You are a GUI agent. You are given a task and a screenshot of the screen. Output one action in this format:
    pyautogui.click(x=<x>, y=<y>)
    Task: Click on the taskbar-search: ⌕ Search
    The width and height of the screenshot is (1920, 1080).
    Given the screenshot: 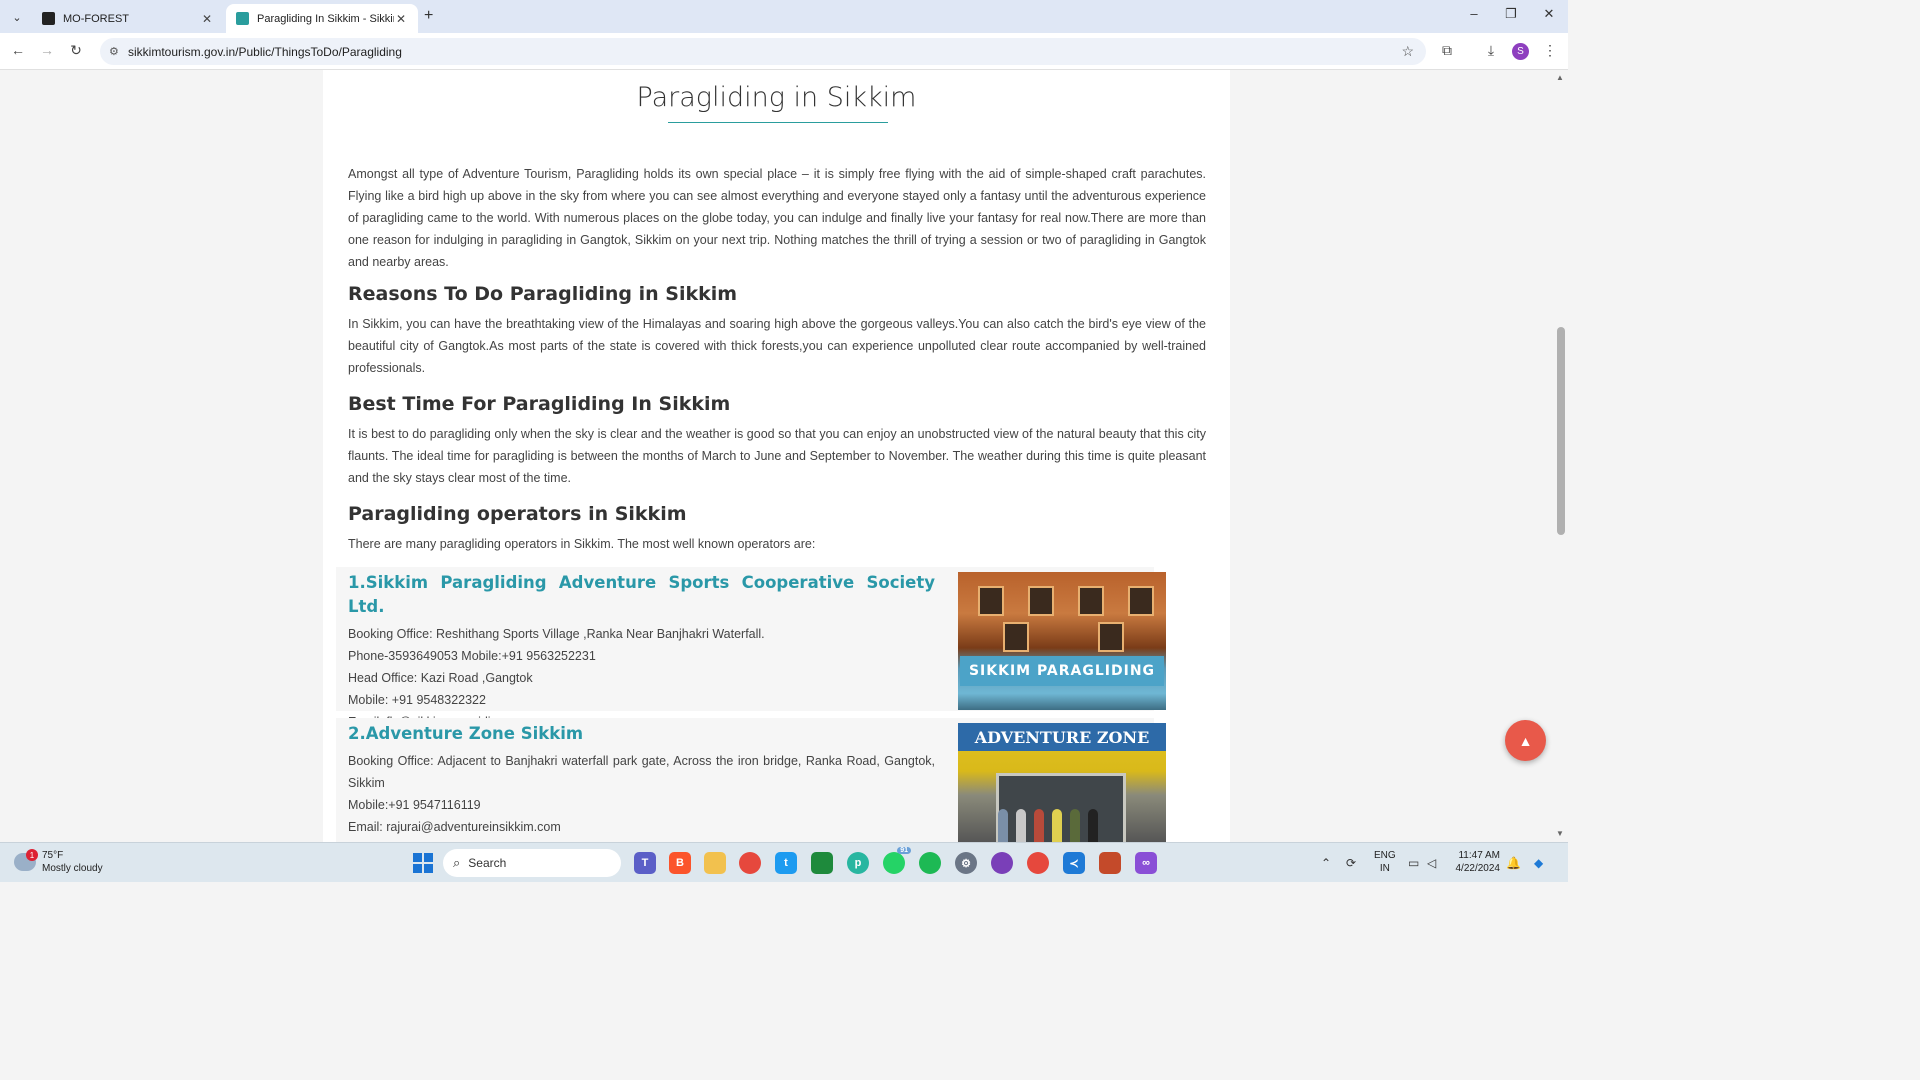 What is the action you would take?
    pyautogui.click(x=532, y=863)
    